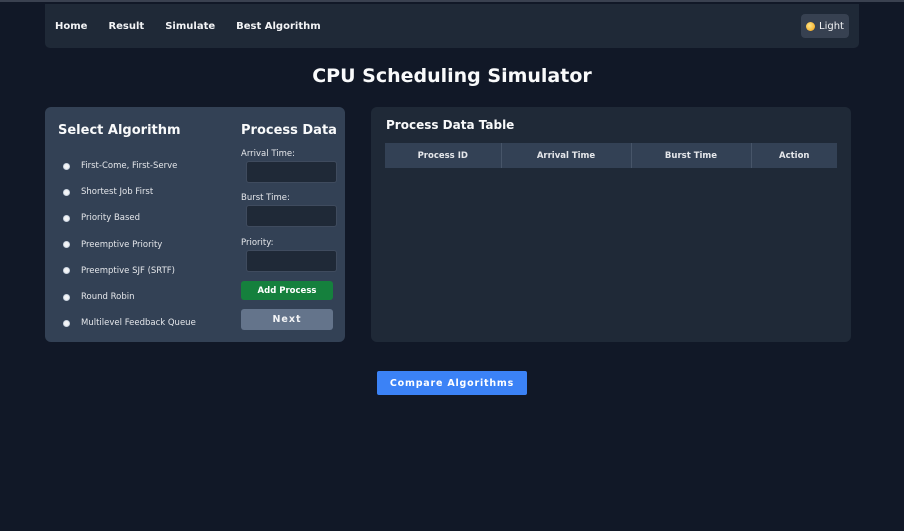 This screenshot has height=531, width=904. What do you see at coordinates (794, 155) in the screenshot?
I see `column-header-action: Action` at bounding box center [794, 155].